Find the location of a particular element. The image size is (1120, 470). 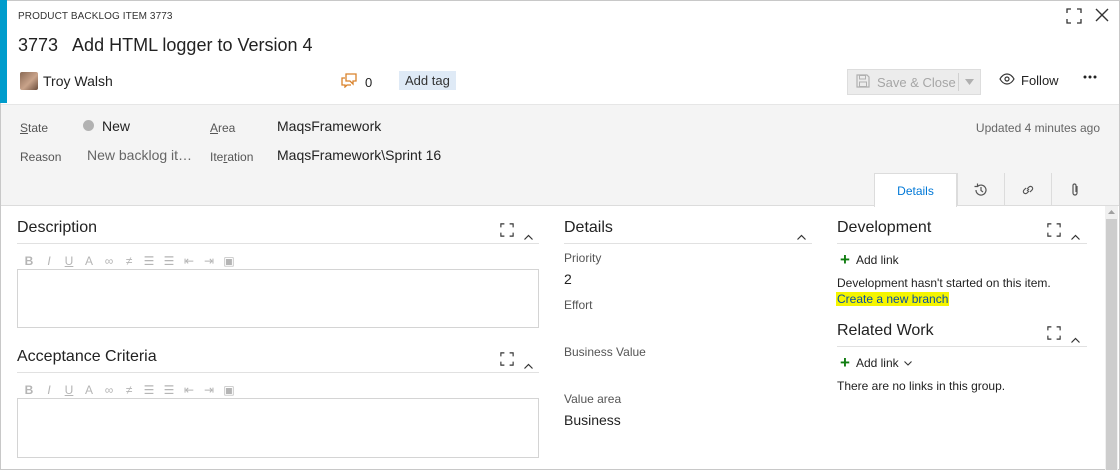

tab-attachments is located at coordinates (1074, 189).